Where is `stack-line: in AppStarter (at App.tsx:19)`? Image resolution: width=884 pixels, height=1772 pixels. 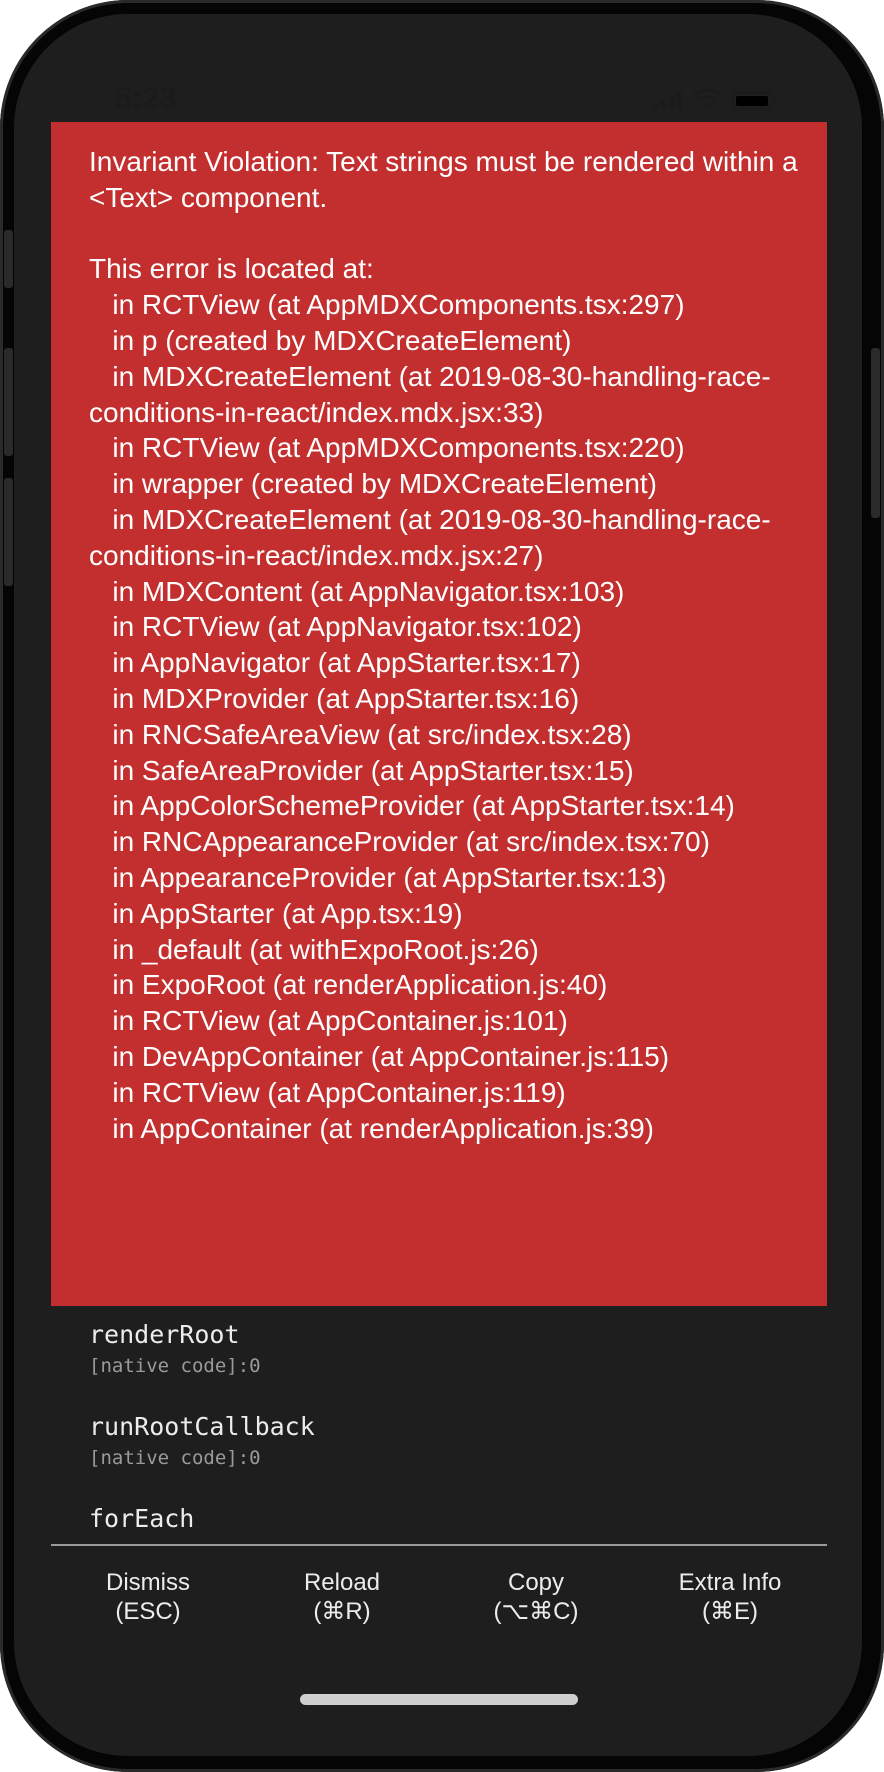 stack-line: in AppStarter (at App.tsx:19) is located at coordinates (276, 913).